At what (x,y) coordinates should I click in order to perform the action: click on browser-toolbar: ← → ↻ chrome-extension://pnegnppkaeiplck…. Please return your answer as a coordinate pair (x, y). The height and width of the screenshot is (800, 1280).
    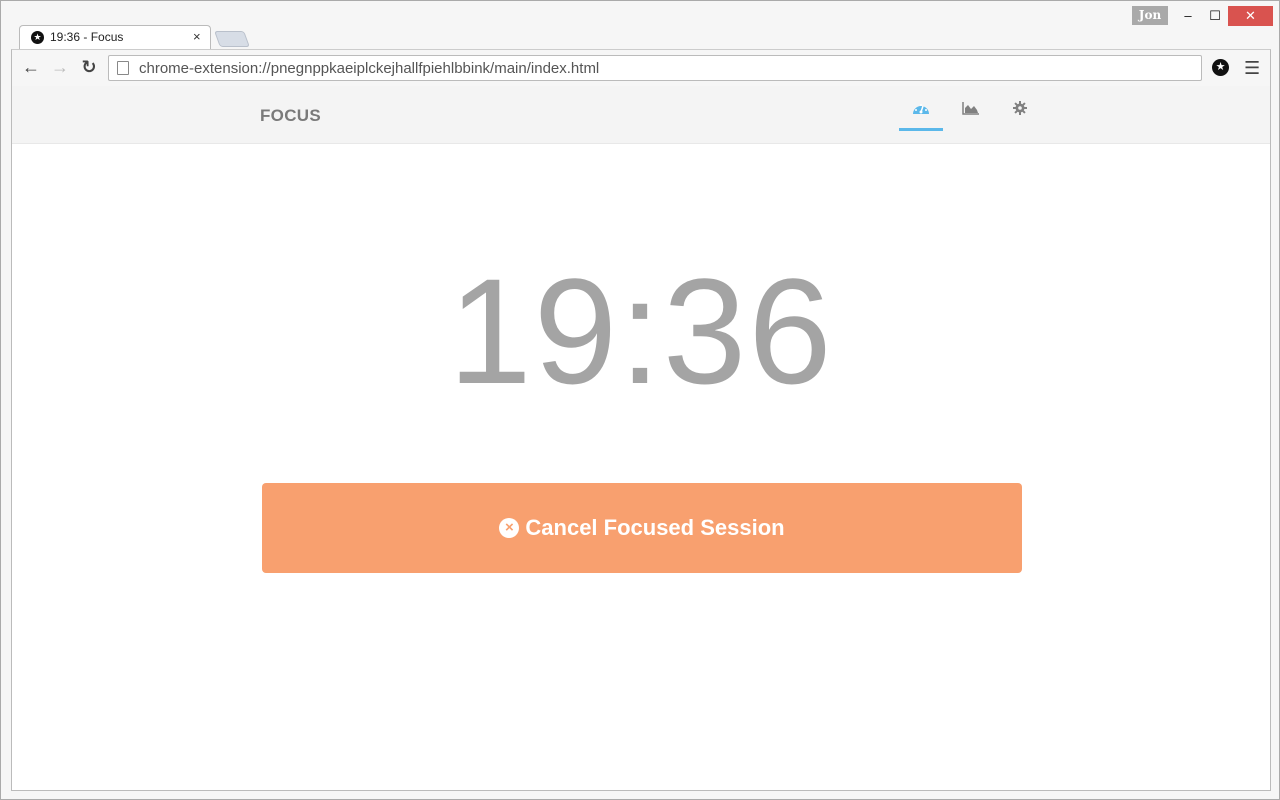
    Looking at the image, I should click on (641, 67).